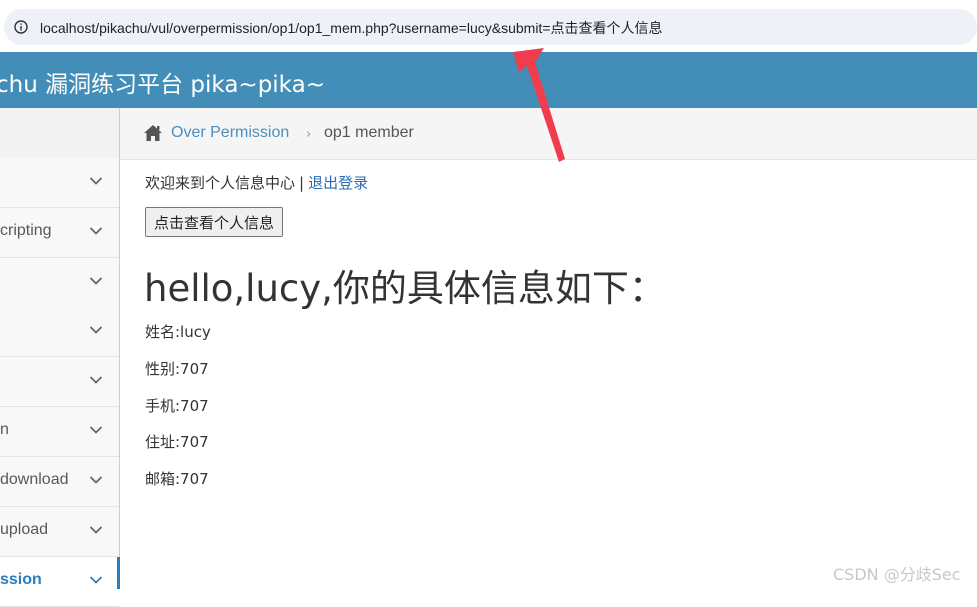 This screenshot has width=977, height=607. I want to click on info-sex: 性别:707, so click(177, 369).